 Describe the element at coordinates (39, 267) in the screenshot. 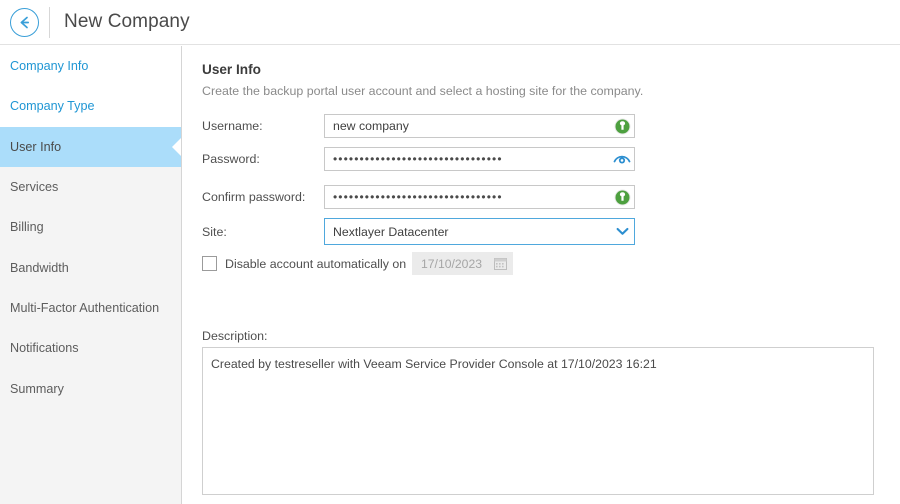

I see `sidebar-item-label: Bandwidth` at that location.